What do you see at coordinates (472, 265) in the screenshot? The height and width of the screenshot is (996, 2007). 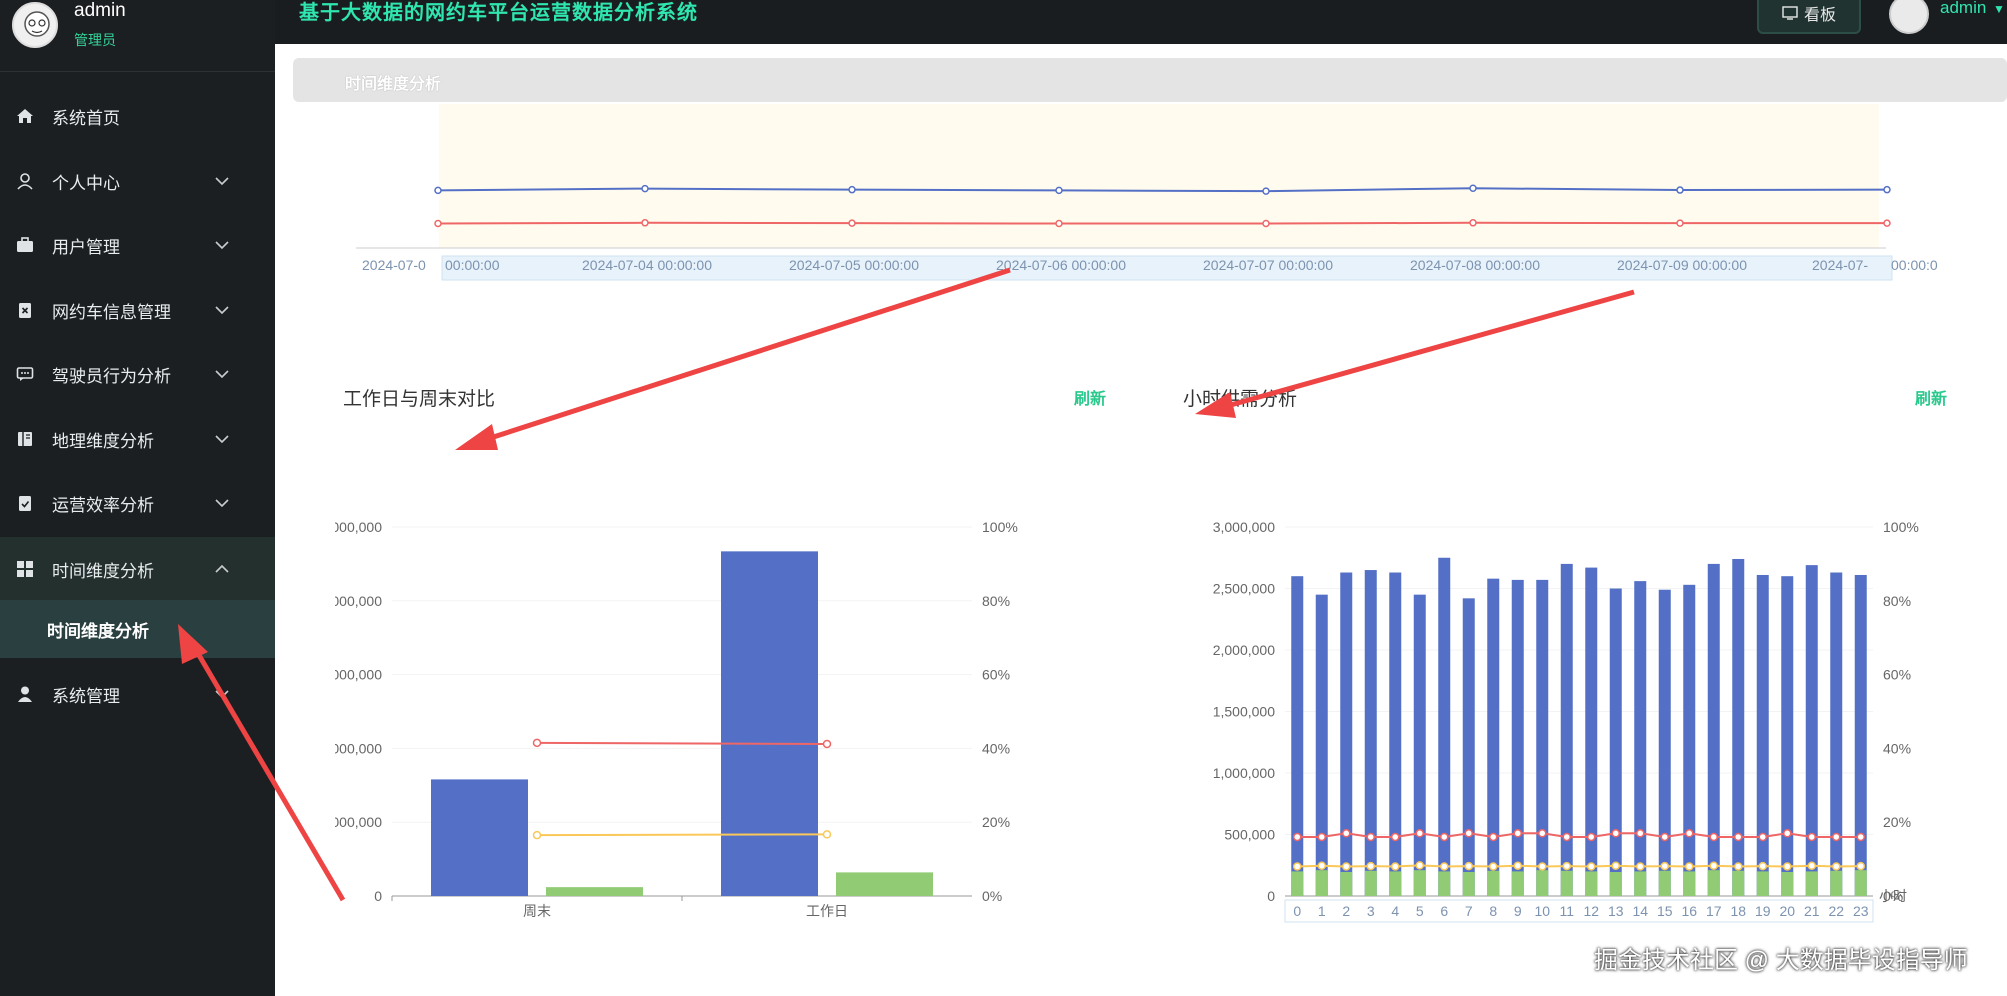 I see `x-tick-label: 00:00:00` at bounding box center [472, 265].